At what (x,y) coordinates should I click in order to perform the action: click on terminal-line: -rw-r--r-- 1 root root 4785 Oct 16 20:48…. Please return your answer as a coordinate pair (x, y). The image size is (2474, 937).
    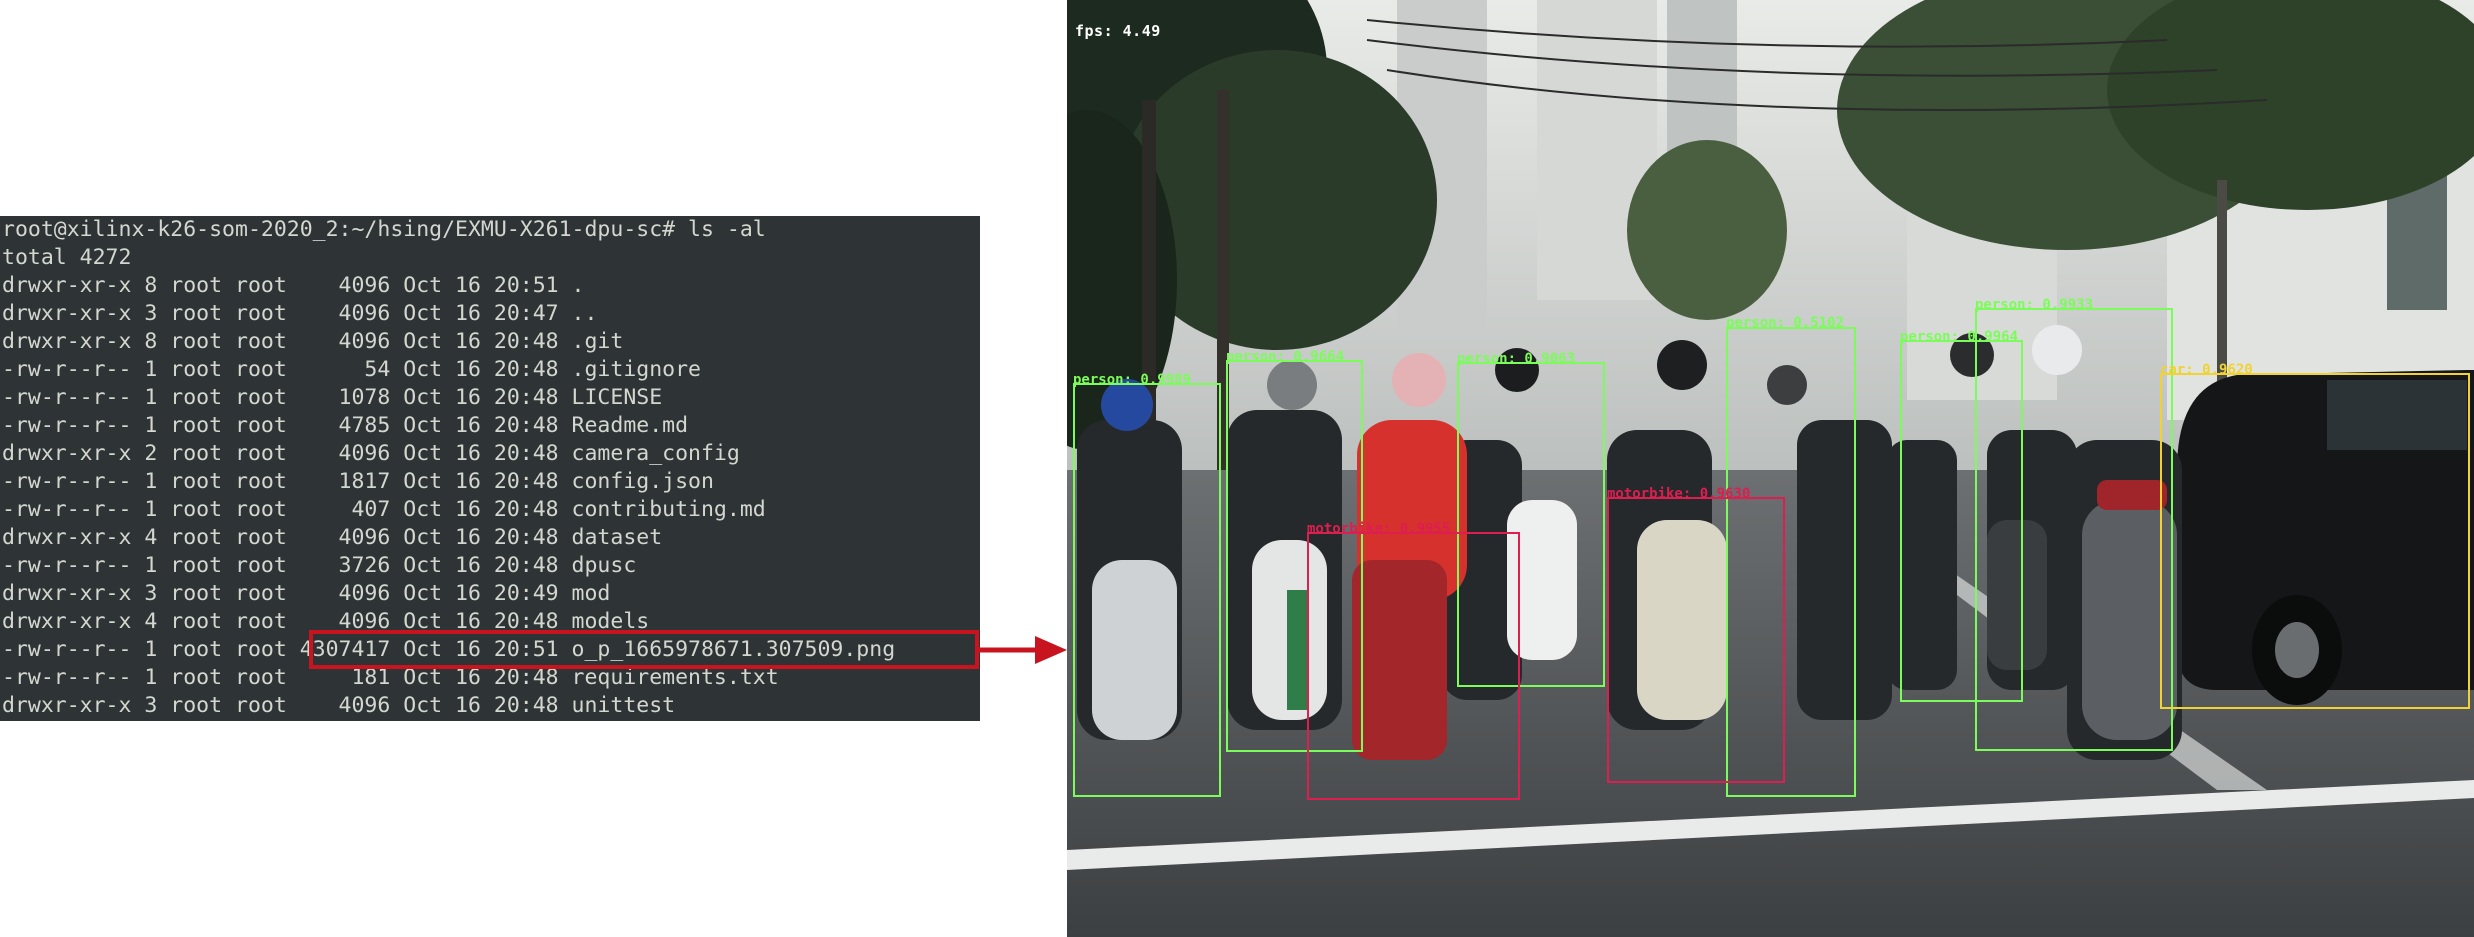
    Looking at the image, I should click on (345, 425).